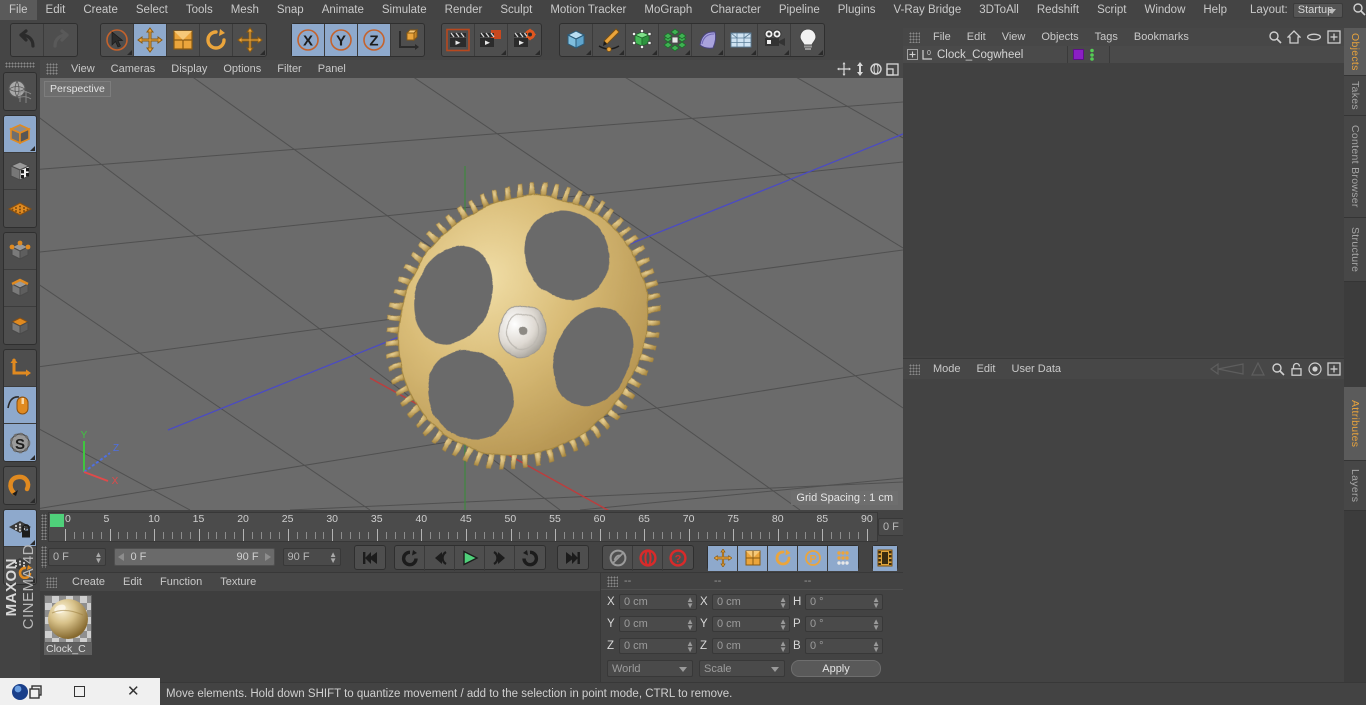 This screenshot has height=705, width=1366. I want to click on add-scene-object-button, so click(708, 40).